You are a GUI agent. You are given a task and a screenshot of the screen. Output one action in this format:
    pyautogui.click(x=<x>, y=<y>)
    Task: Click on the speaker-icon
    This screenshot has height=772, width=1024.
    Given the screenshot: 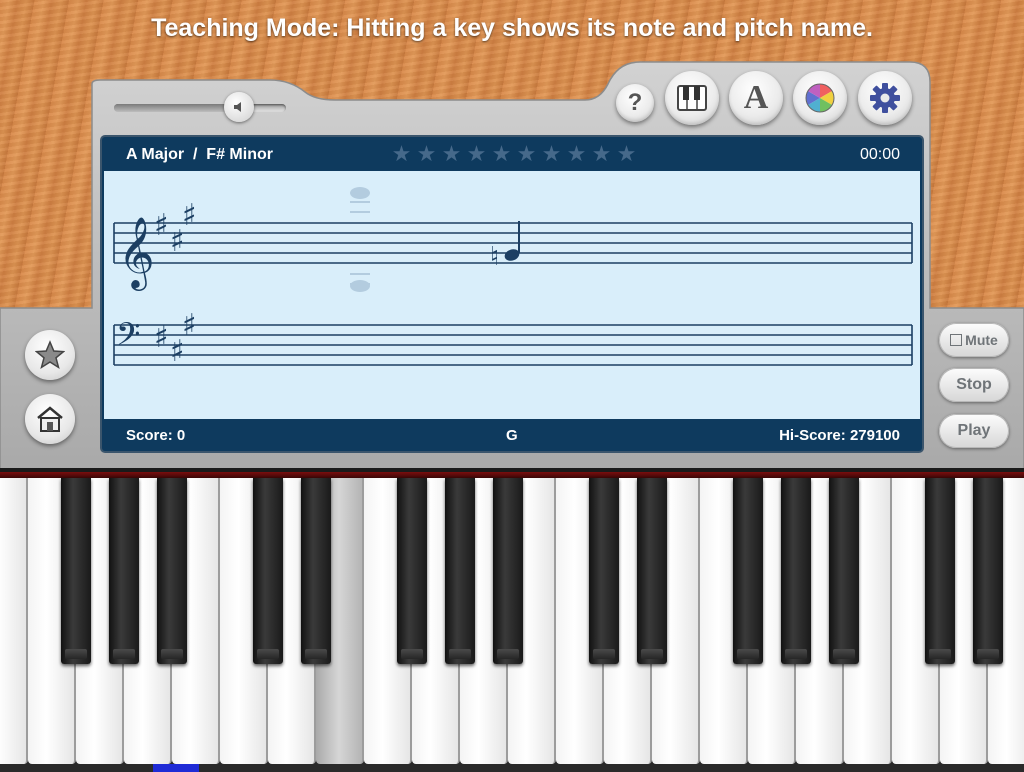 What is the action you would take?
    pyautogui.click(x=237, y=107)
    